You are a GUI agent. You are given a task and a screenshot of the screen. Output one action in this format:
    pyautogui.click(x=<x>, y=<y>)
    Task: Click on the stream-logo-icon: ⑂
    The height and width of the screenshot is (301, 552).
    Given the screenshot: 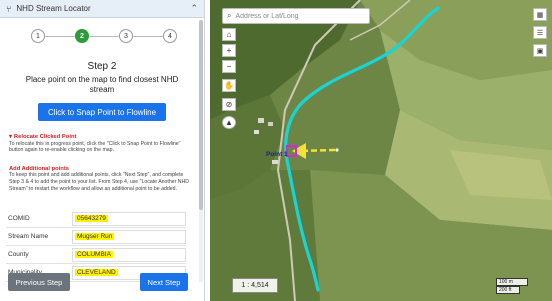 What is the action you would take?
    pyautogui.click(x=9, y=8)
    